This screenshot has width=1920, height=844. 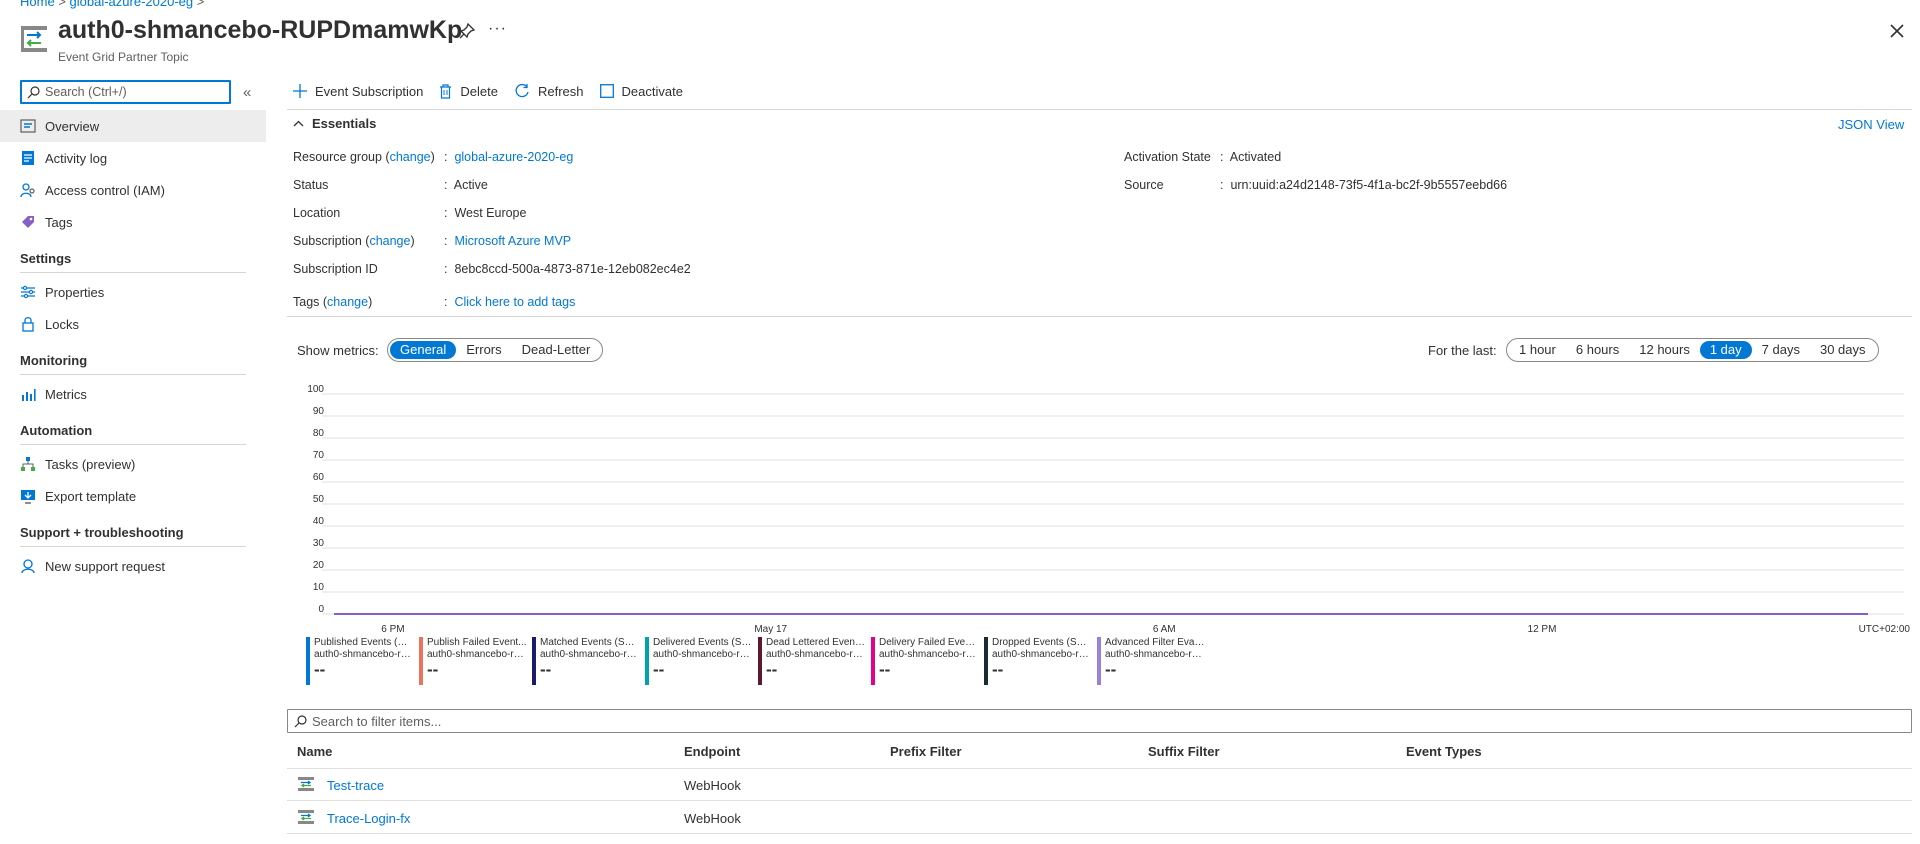 I want to click on sidebar-item-label: Metrics, so click(x=66, y=394).